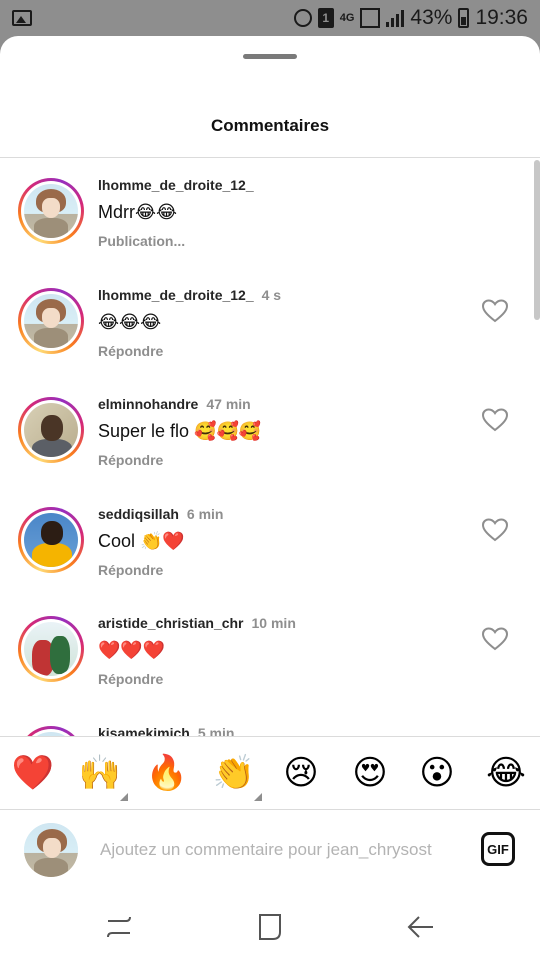  What do you see at coordinates (270, 539) in the screenshot?
I see `comment-item: seddiqsillah 6 min Cool 👏❤️ Répondre` at bounding box center [270, 539].